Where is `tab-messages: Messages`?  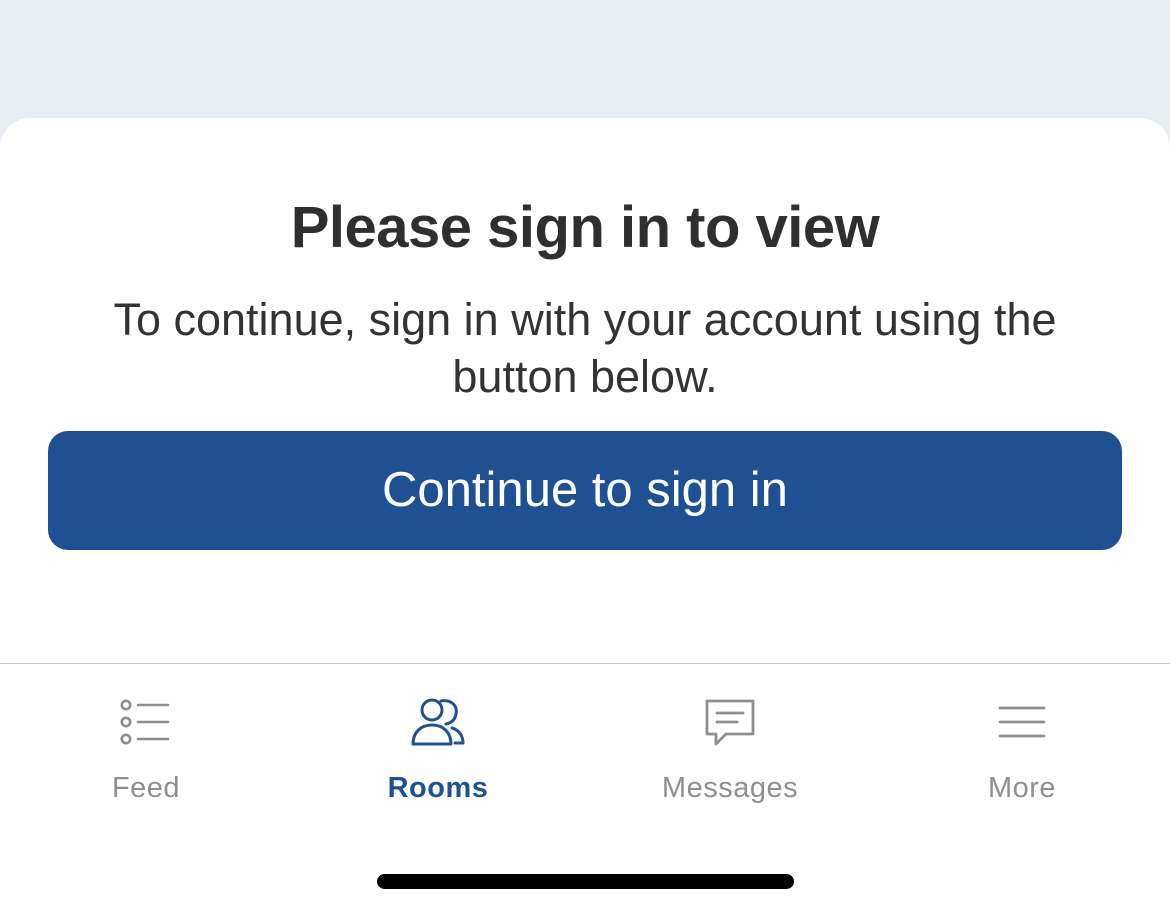
tab-messages: Messages is located at coordinates (730, 744).